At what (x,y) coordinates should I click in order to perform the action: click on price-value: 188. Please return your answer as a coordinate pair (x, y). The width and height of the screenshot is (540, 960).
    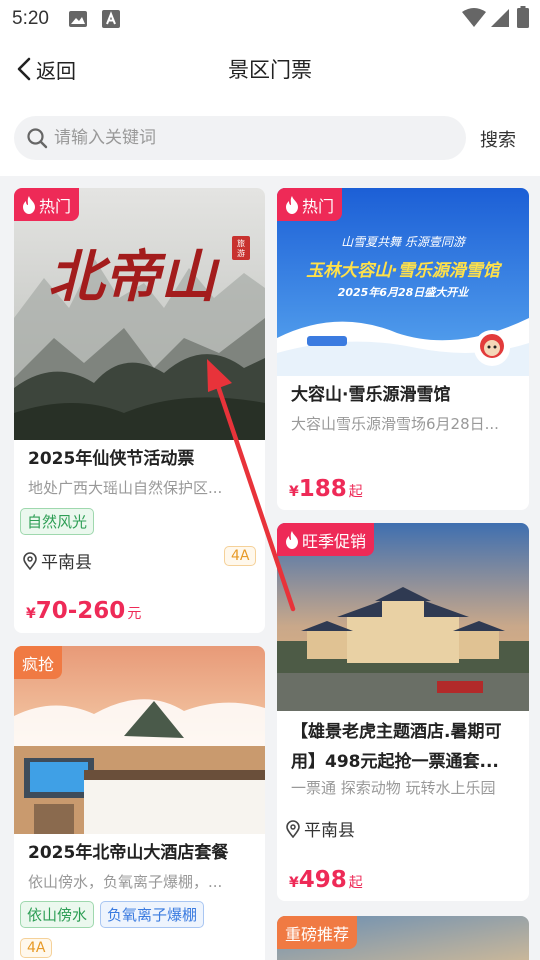
    Looking at the image, I should click on (322, 489).